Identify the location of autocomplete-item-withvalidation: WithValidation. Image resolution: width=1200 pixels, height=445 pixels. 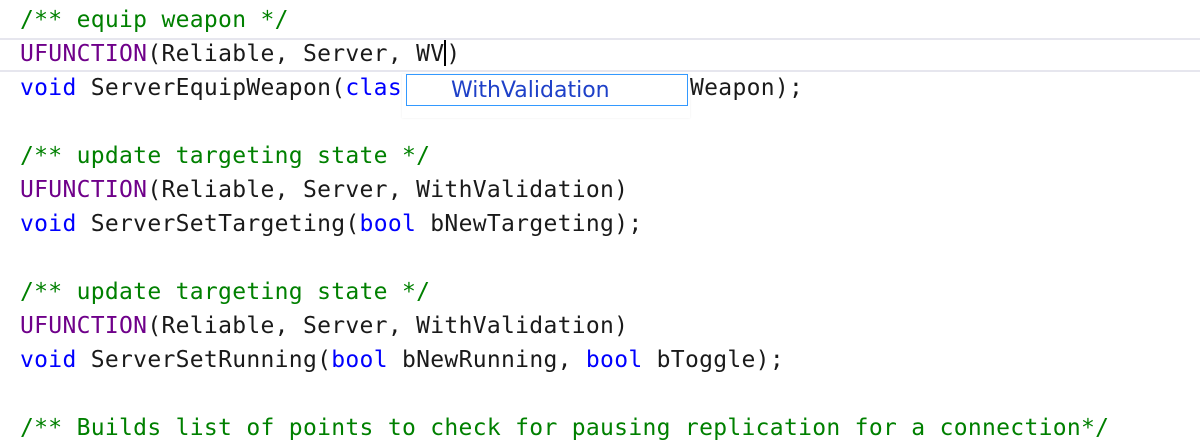
(547, 90).